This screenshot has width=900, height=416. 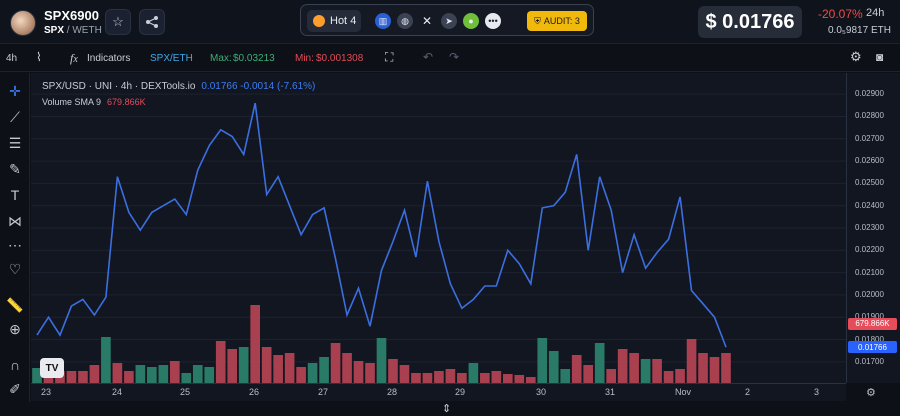 What do you see at coordinates (74, 58) in the screenshot?
I see `indicators-icon: fx` at bounding box center [74, 58].